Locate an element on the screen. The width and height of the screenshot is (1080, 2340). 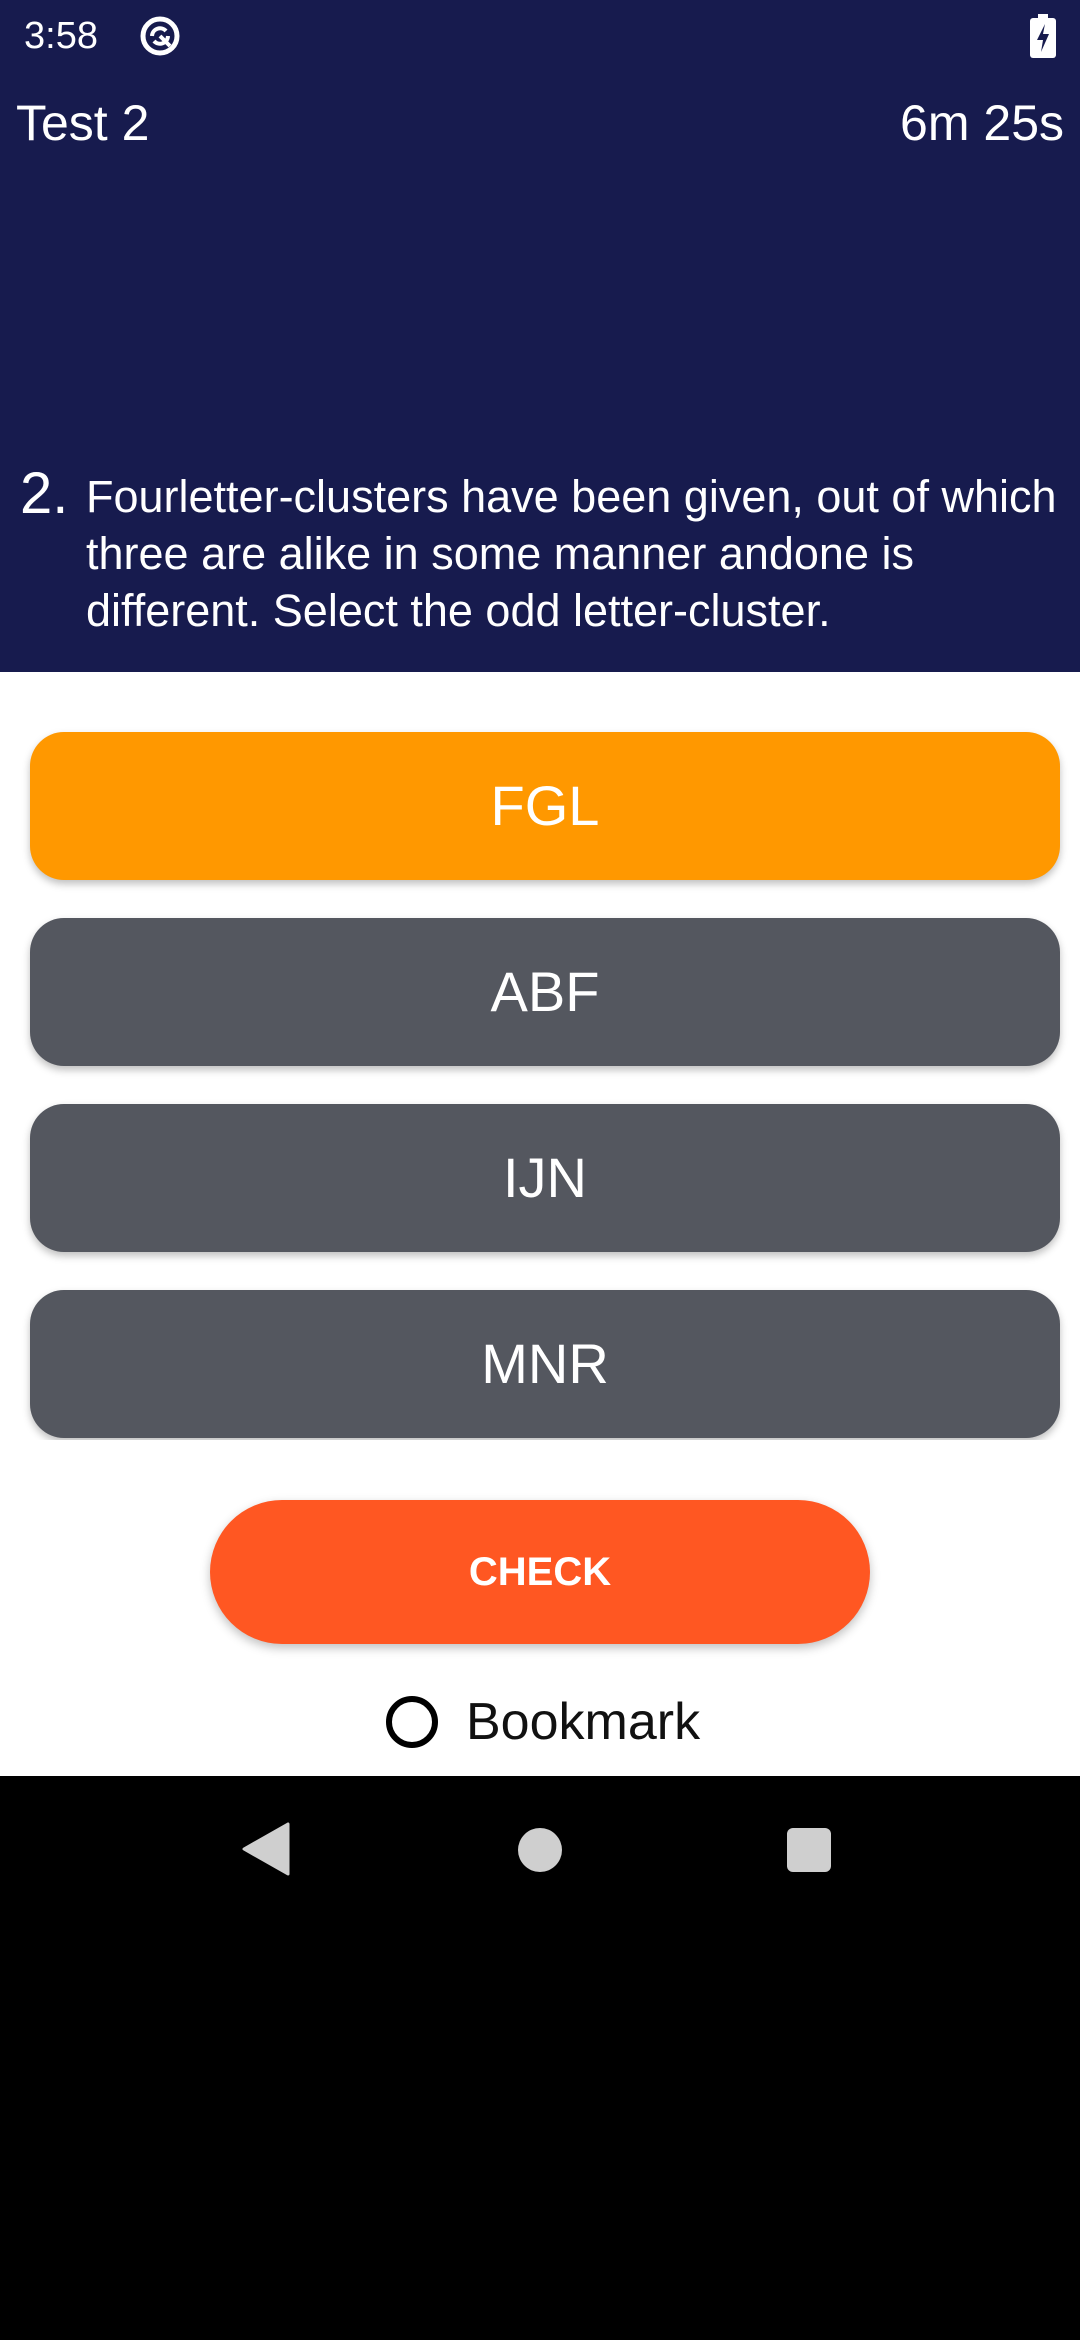
recents-square-icon is located at coordinates (809, 1850).